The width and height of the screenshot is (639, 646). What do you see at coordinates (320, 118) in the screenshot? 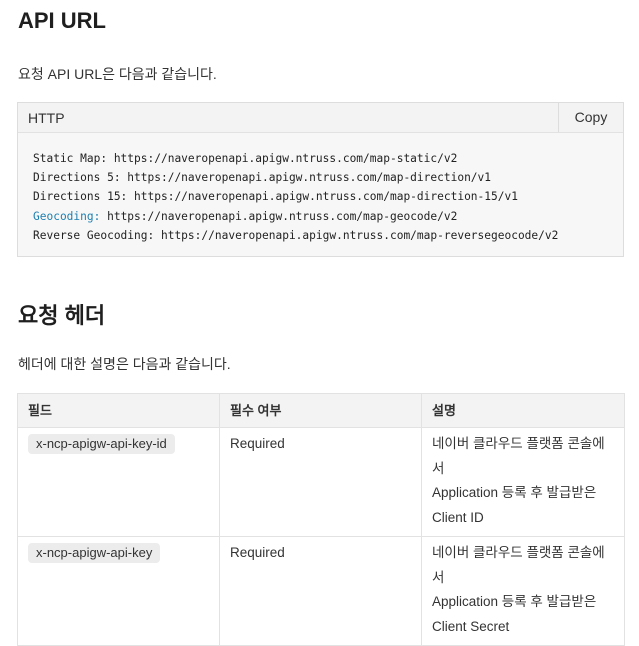
I see `code-header: HTTP Copy` at bounding box center [320, 118].